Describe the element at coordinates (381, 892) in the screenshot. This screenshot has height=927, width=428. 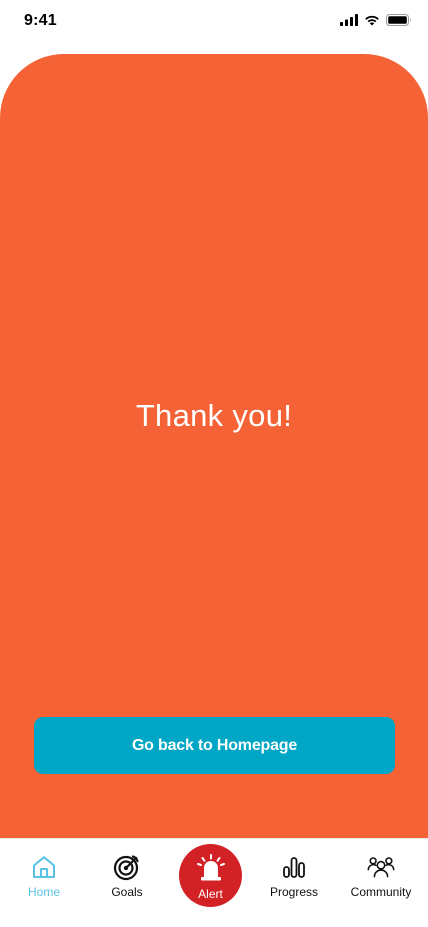
I see `tab-community-label: Community` at that location.